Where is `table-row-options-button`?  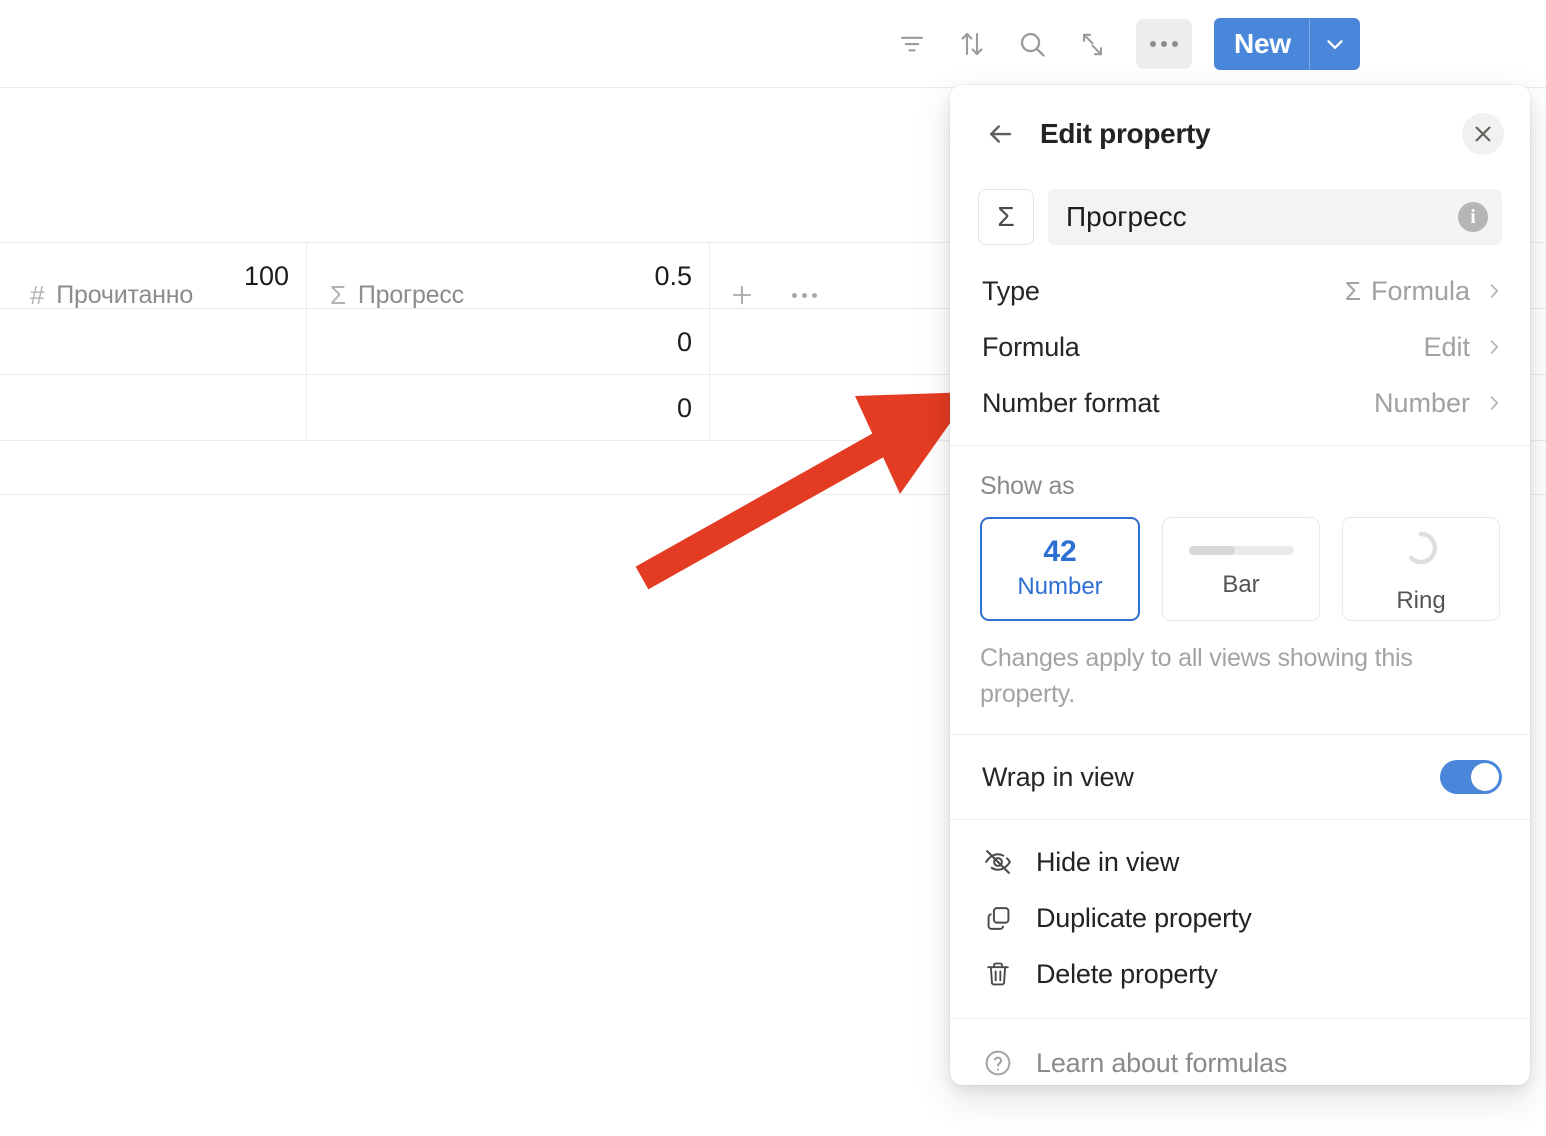
table-row-options-button is located at coordinates (804, 295).